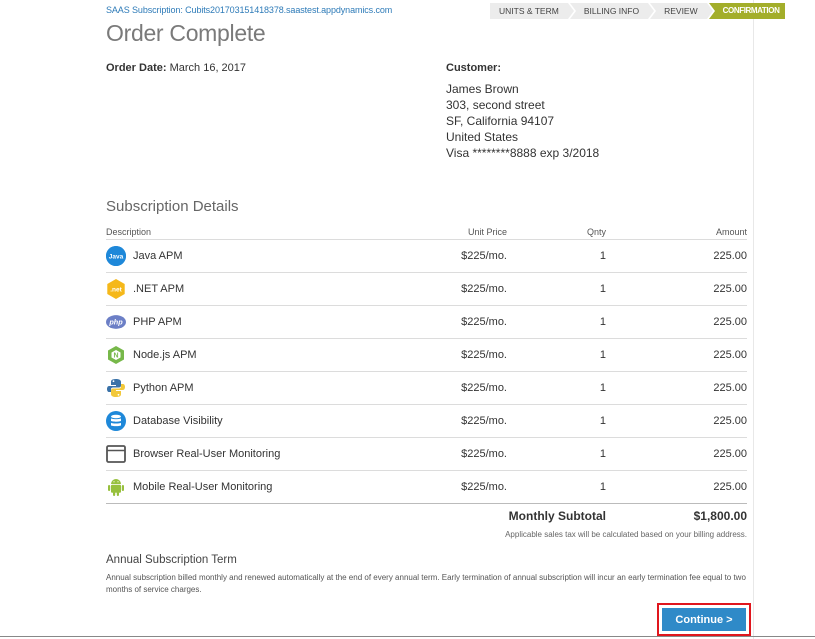  Describe the element at coordinates (136, 68) in the screenshot. I see `order-date-label: Order Date:` at that location.